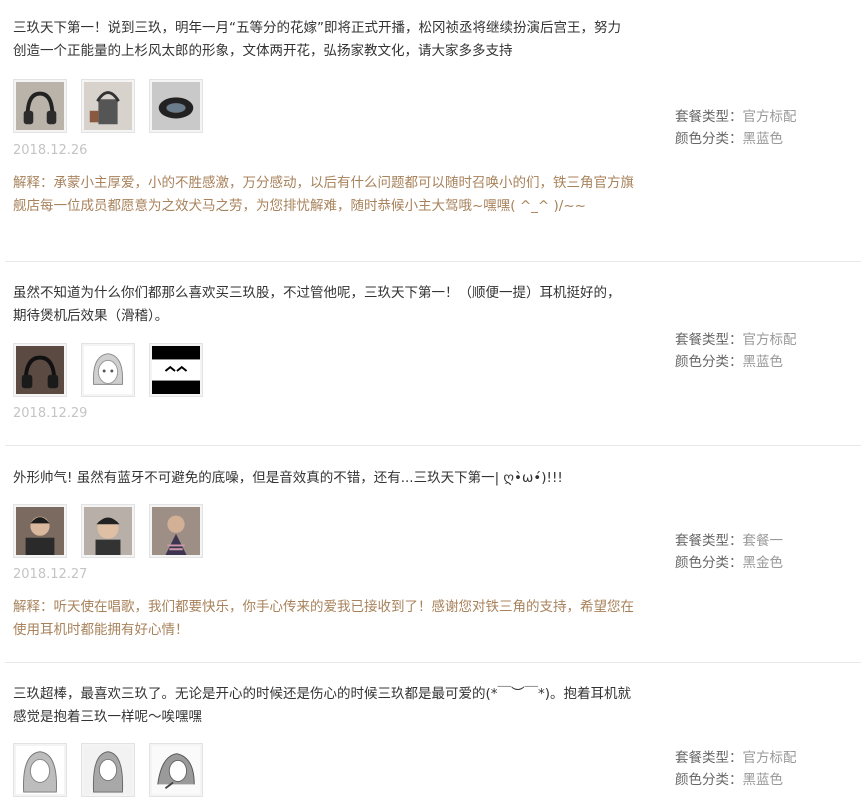  I want to click on review-date: 2018.12.26, so click(50, 150).